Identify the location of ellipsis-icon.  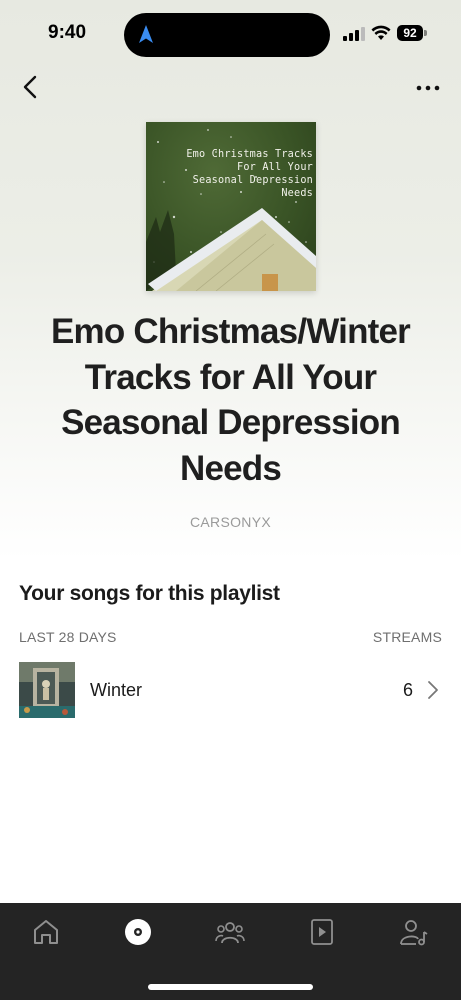
(428, 88).